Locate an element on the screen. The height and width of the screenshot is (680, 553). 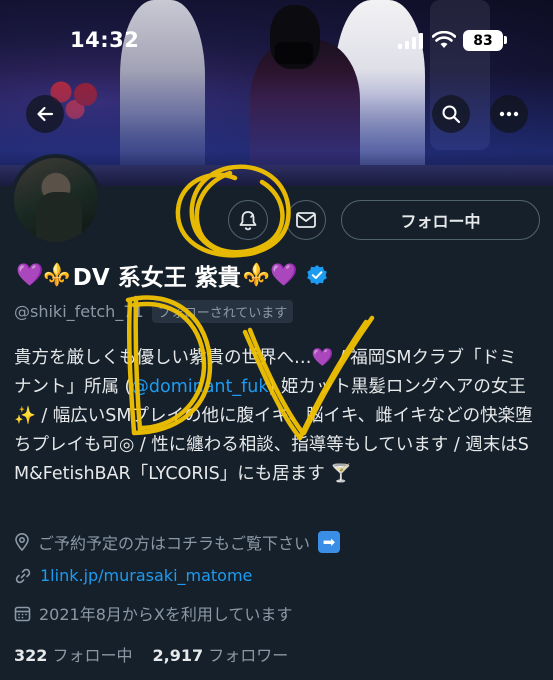
joined-text: 2021年8月からXを利用しています is located at coordinates (166, 614).